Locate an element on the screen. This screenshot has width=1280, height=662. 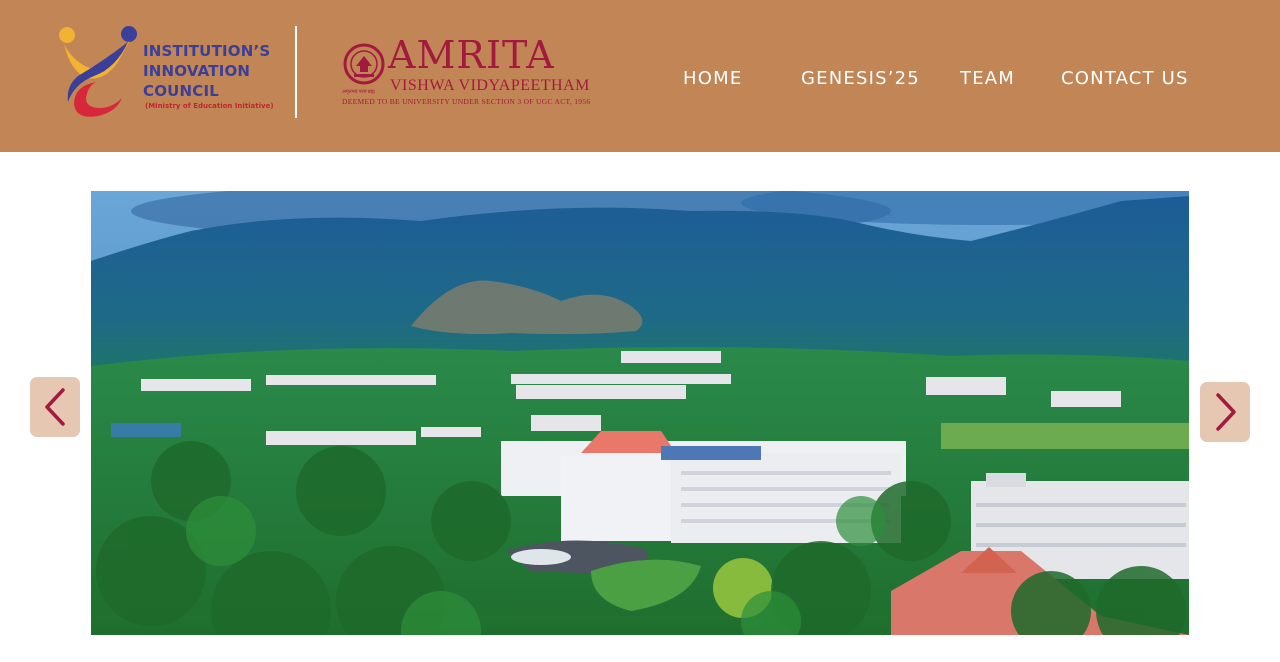
amrita-motto: अमृतमयं परमं ब्रह्म is located at coordinates (358, 92).